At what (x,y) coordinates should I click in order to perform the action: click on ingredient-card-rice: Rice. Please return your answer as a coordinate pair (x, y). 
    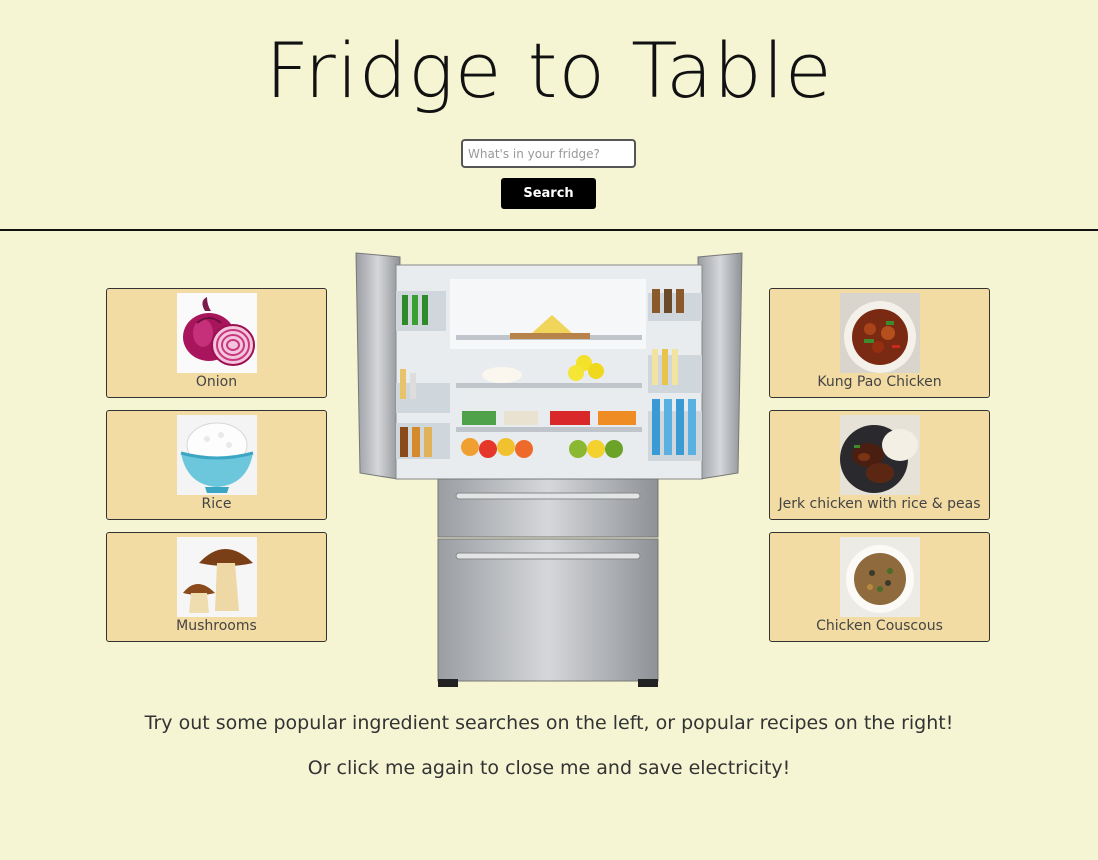
    Looking at the image, I should click on (216, 465).